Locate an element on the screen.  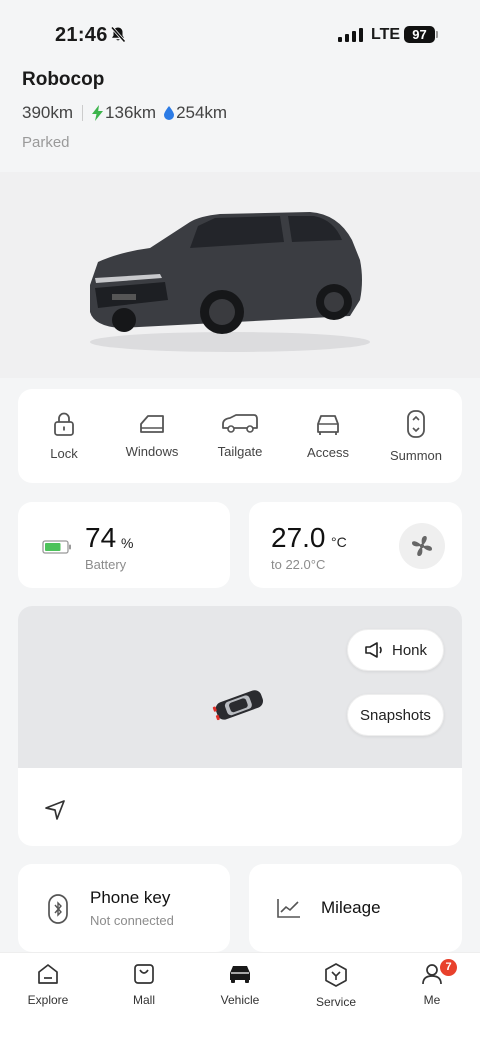
electric-range-value: 136km is located at coordinates (131, 112).